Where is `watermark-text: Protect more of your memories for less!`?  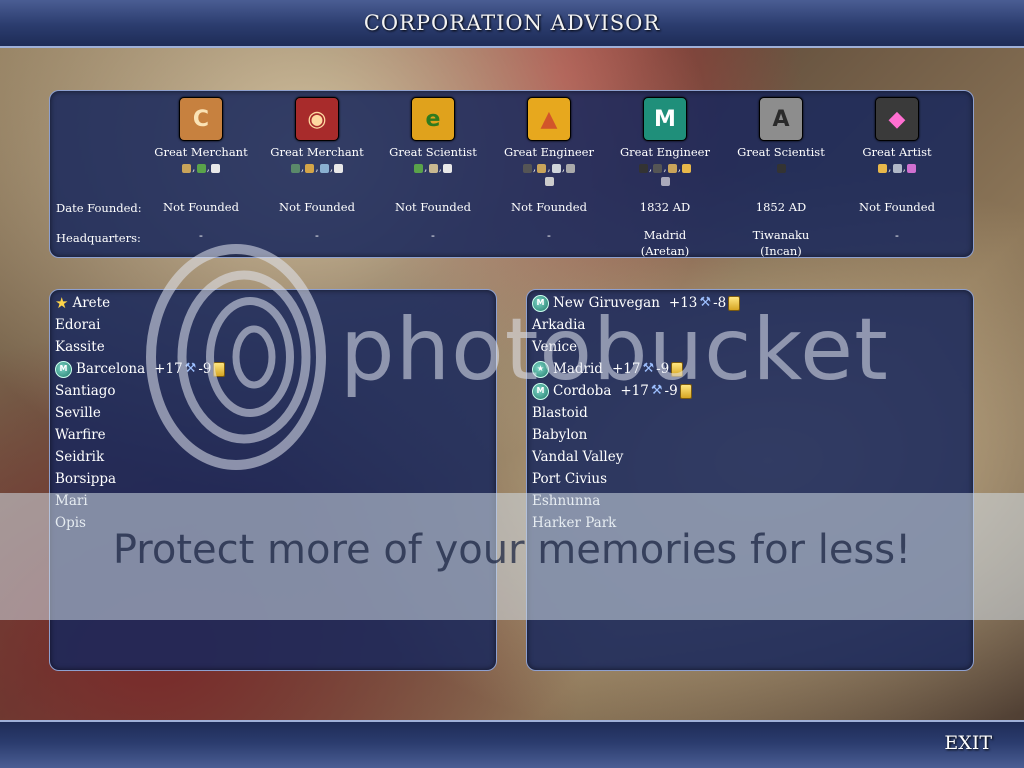 watermark-text: Protect more of your memories for less! is located at coordinates (512, 550).